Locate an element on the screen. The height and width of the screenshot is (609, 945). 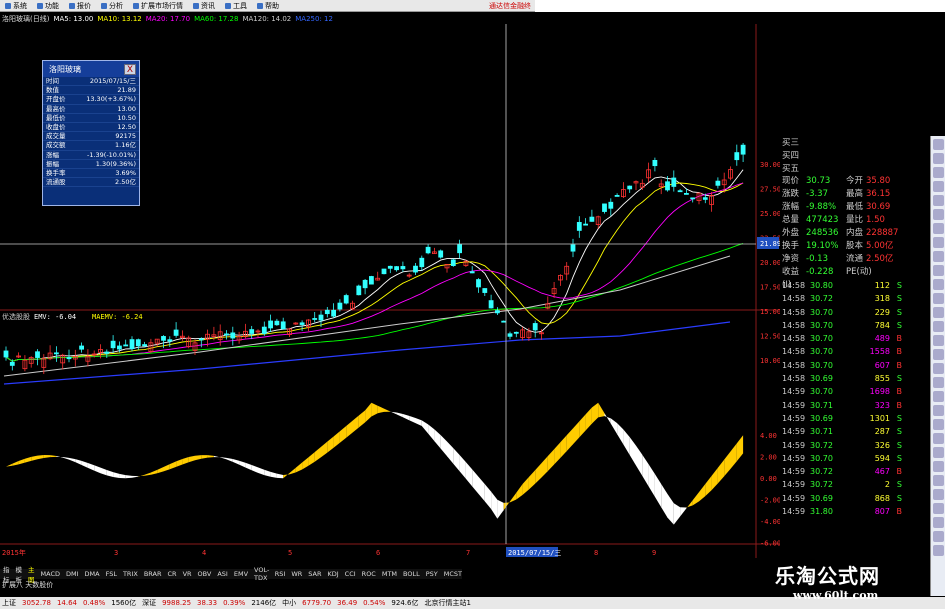
indicator-tab: CR is located at coordinates (172, 574).